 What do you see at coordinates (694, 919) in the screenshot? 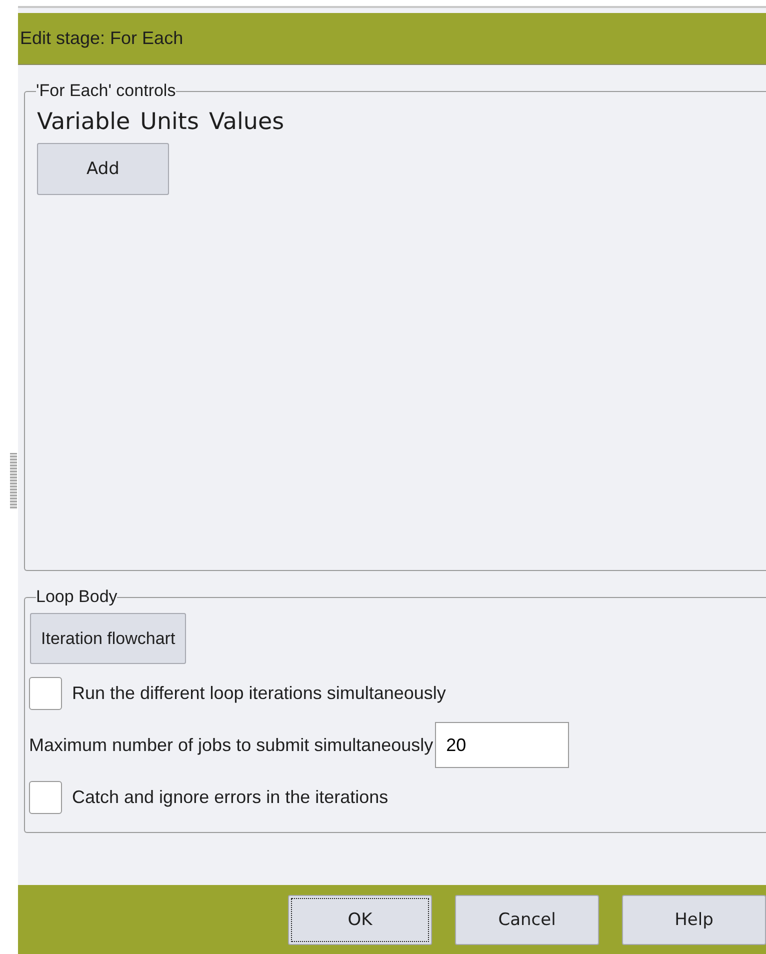
I see `dialog-button: Help` at bounding box center [694, 919].